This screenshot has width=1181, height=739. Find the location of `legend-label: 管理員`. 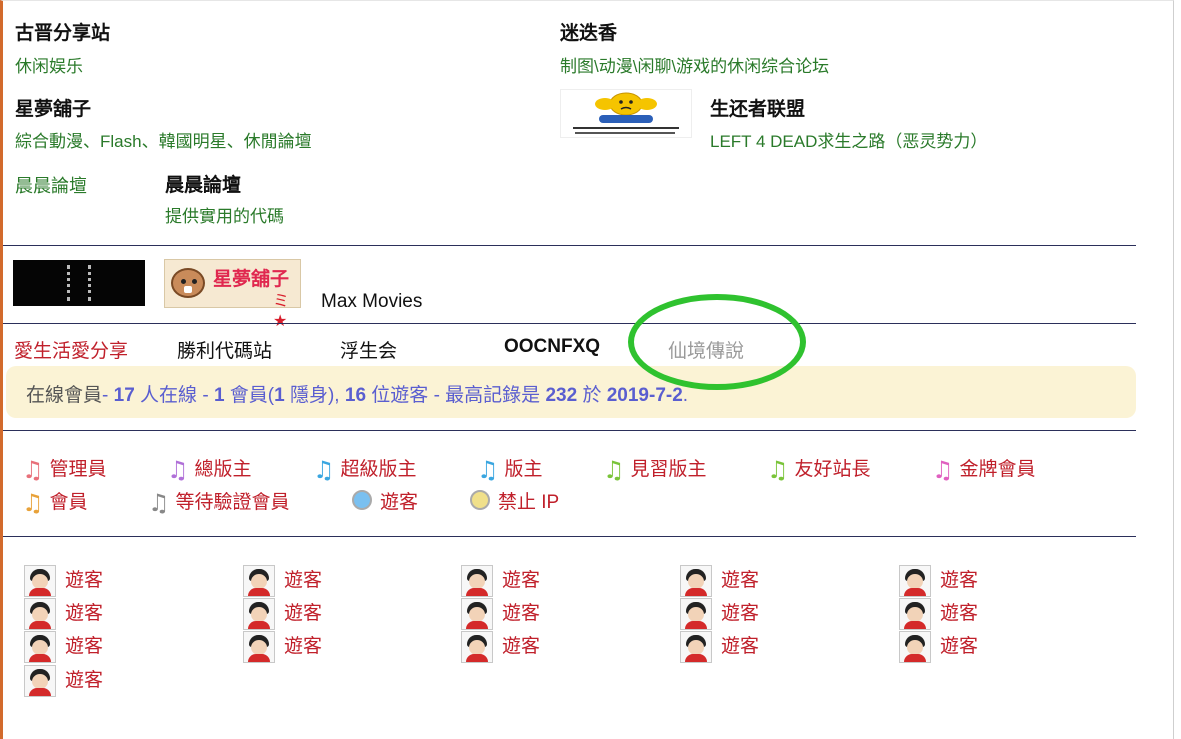

legend-label: 管理員 is located at coordinates (78, 469).